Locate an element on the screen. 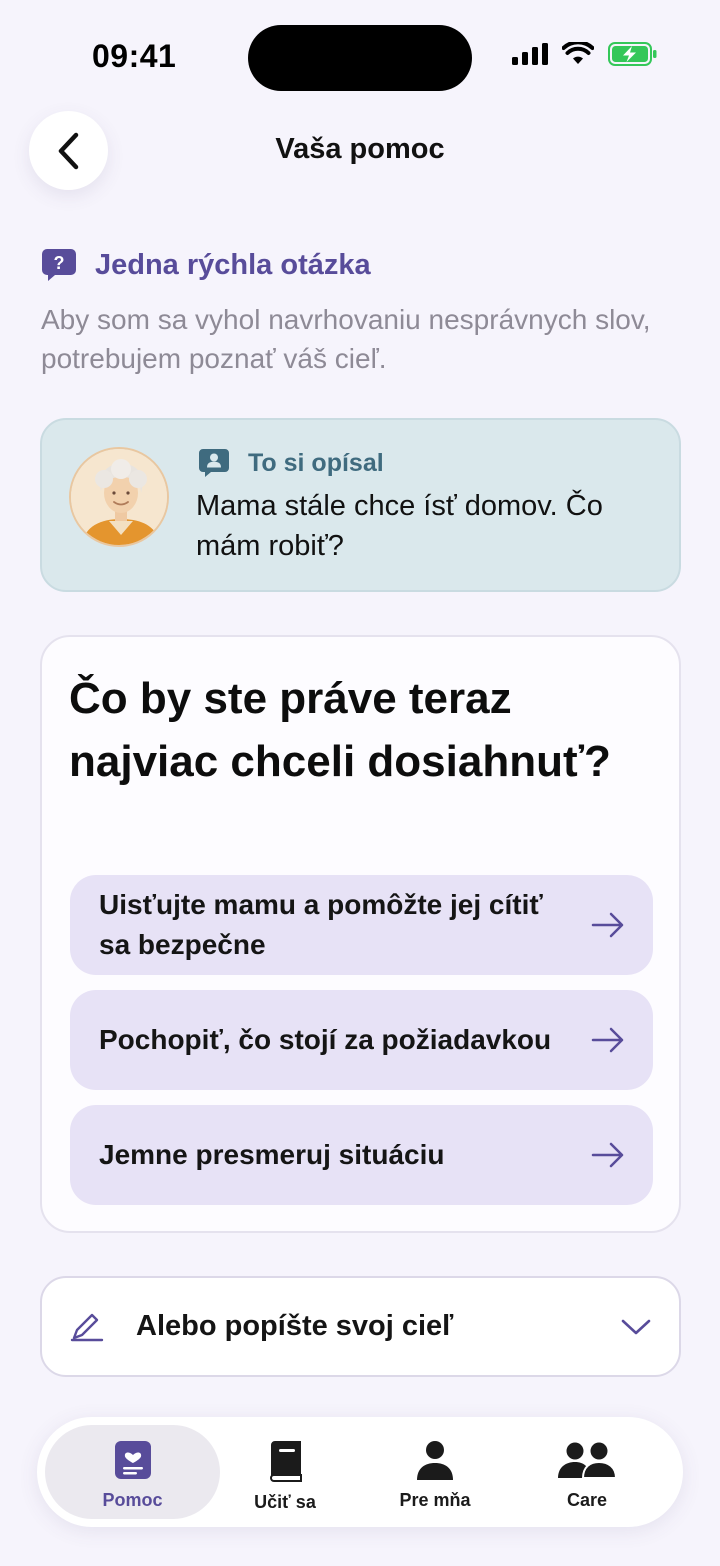  tab-label: Pomoc is located at coordinates (132, 1500).